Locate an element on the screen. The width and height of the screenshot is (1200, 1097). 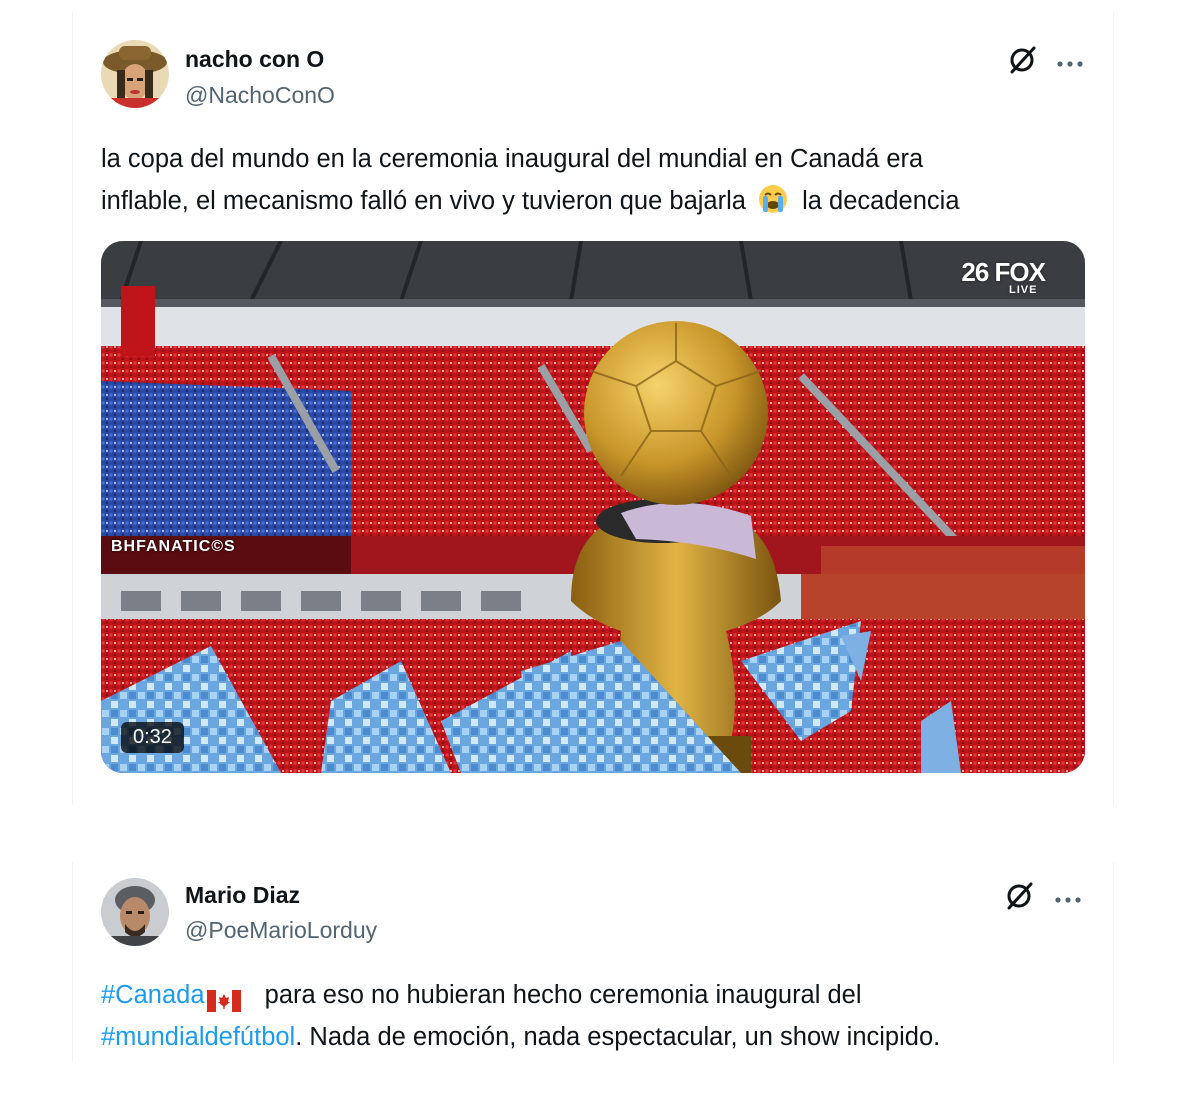
video-duration: 0:32 is located at coordinates (152, 737).